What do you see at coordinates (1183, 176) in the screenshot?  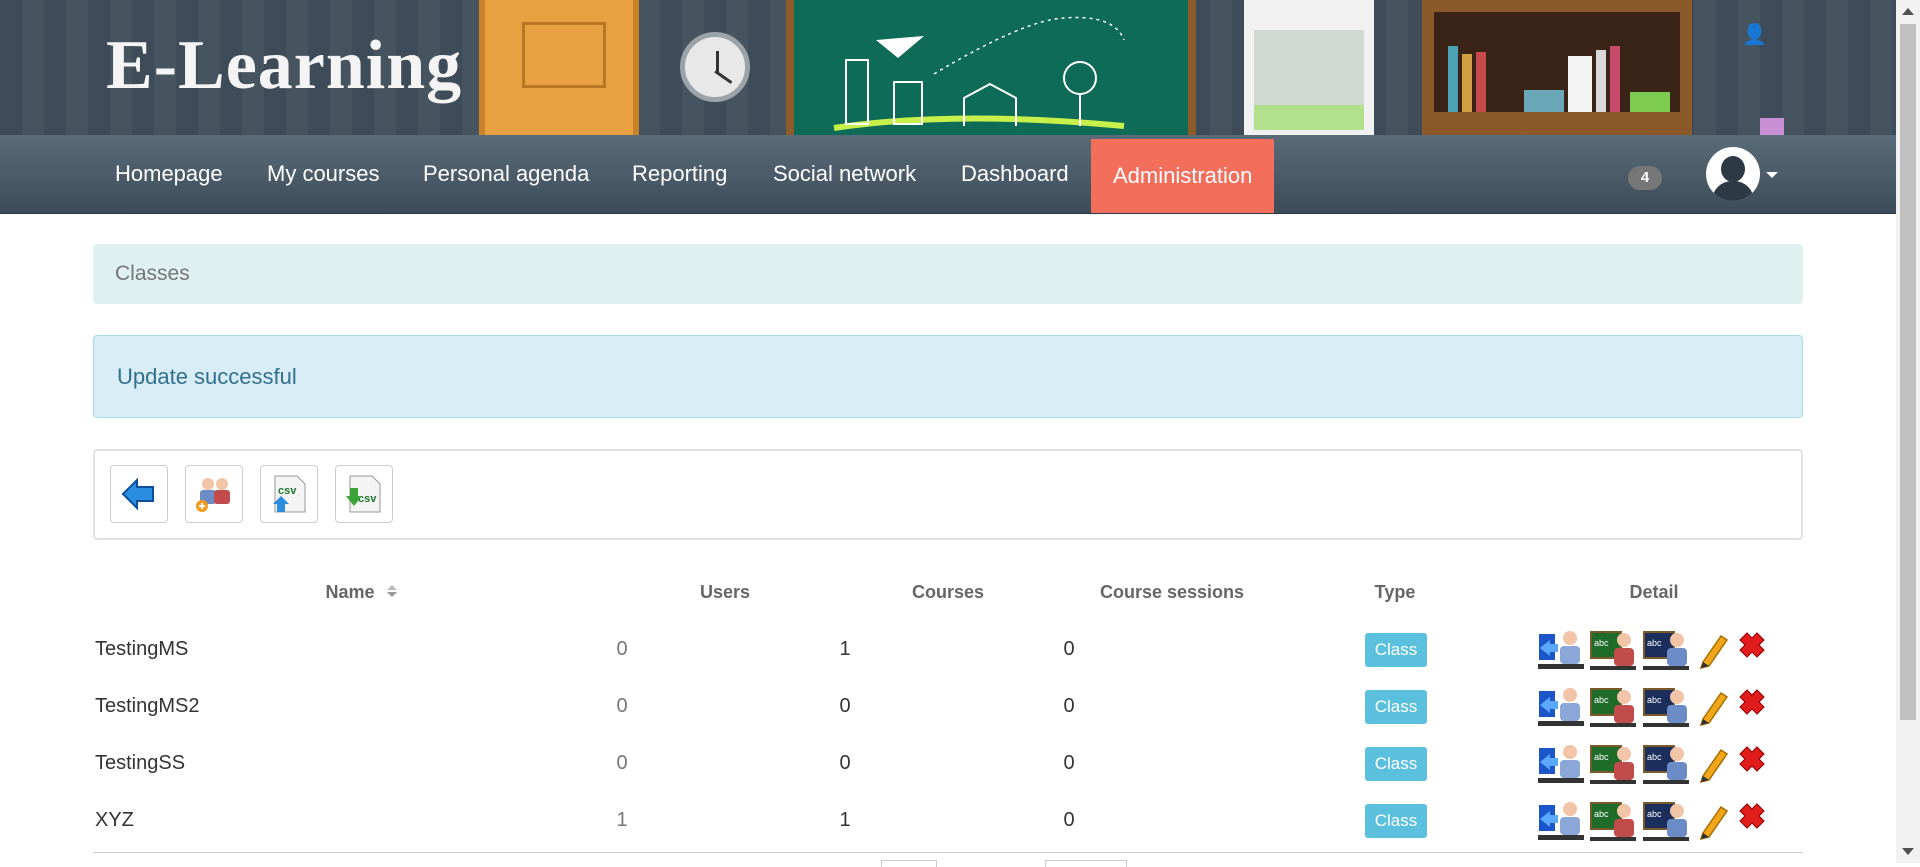 I see `nav-administration: Administration` at bounding box center [1183, 176].